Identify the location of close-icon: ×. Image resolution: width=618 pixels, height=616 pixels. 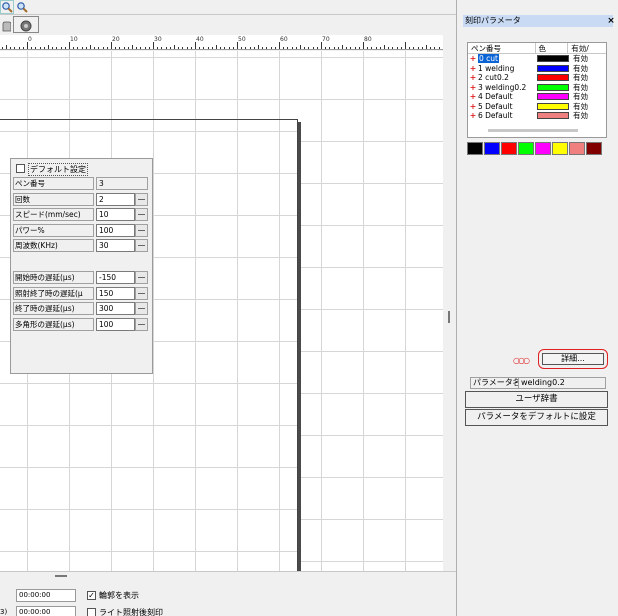
(611, 21).